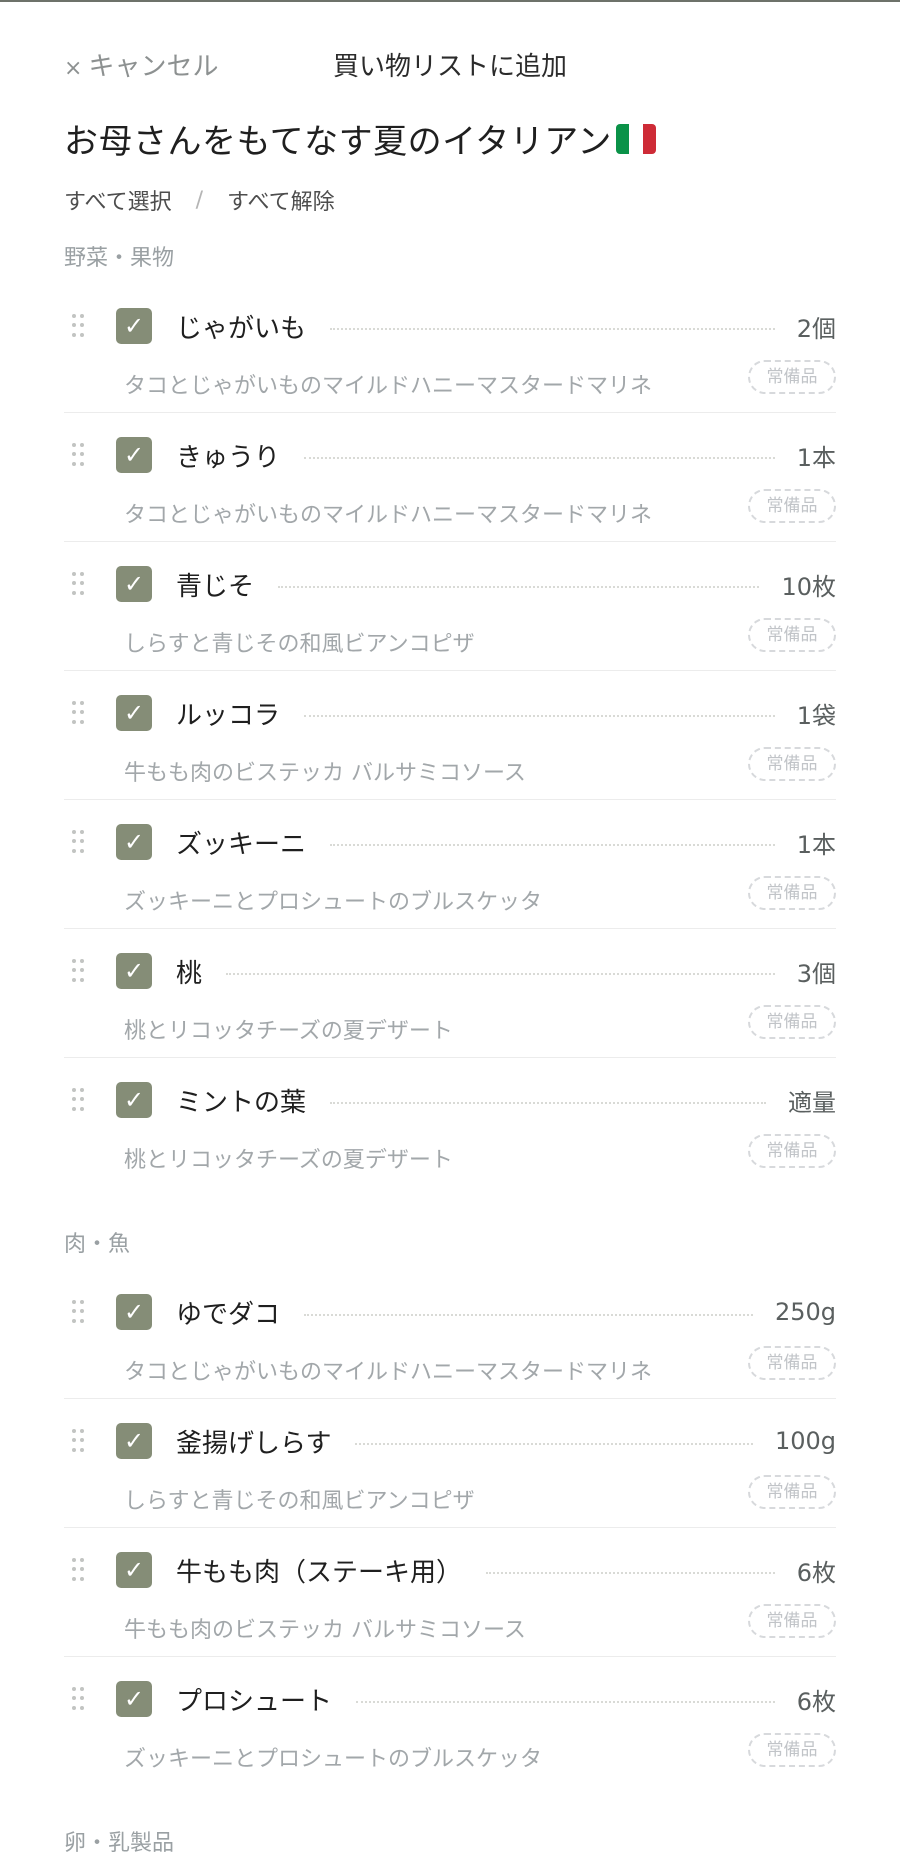 Image resolution: width=900 pixels, height=1854 pixels. What do you see at coordinates (506, 1312) in the screenshot?
I see `item-name-row: ゆでダコ 250g` at bounding box center [506, 1312].